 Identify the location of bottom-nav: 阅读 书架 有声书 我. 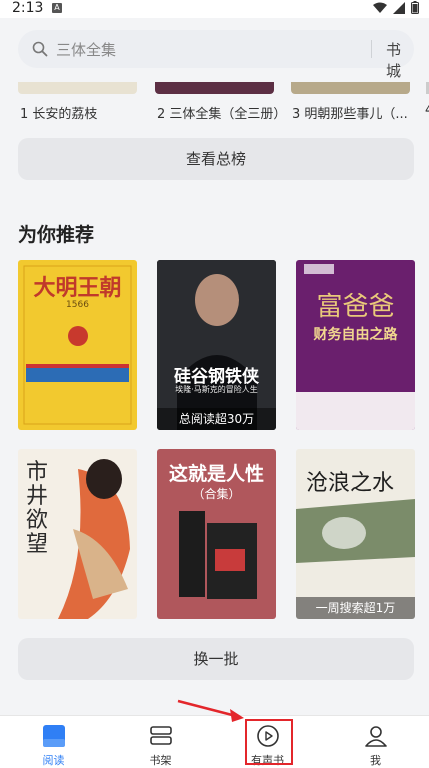
(214, 741).